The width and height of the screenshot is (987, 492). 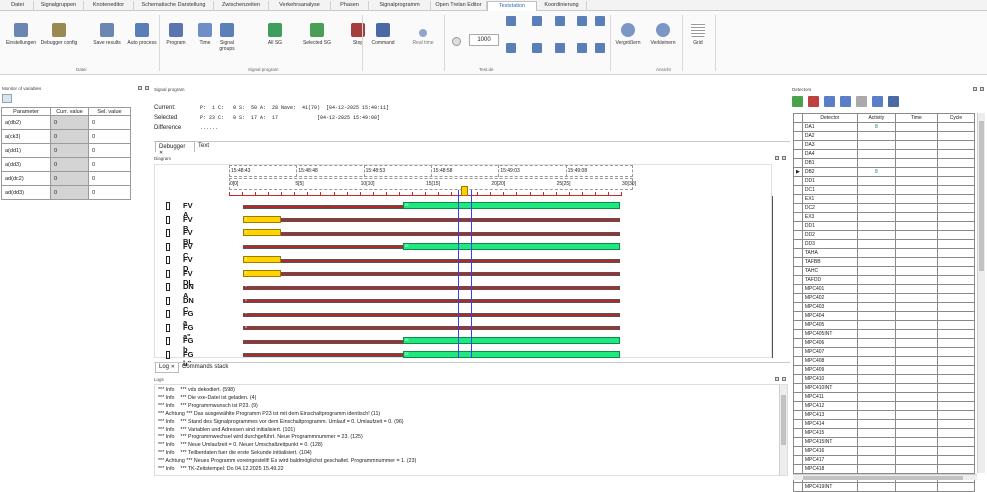 What do you see at coordinates (884, 262) in the screenshot?
I see `detector-row: TAFBB` at bounding box center [884, 262].